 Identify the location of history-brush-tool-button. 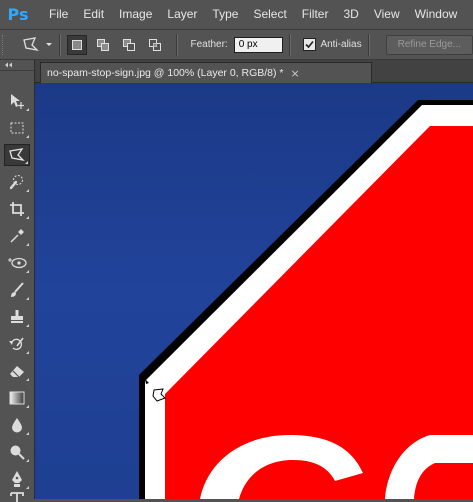
(17, 344).